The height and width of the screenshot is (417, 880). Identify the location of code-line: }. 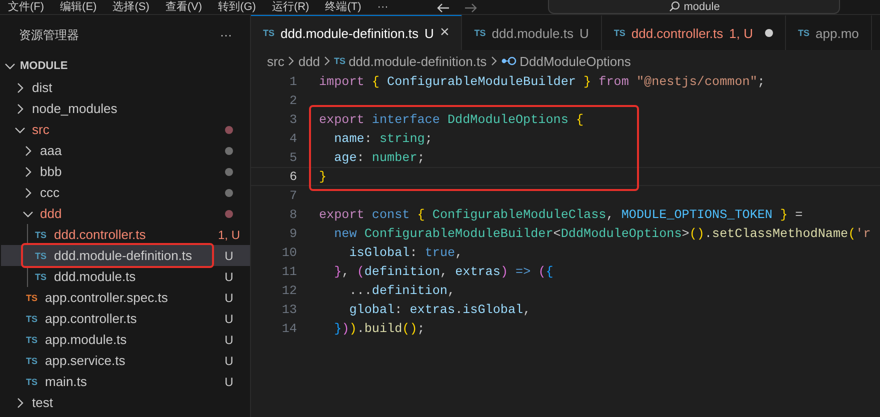
(323, 177).